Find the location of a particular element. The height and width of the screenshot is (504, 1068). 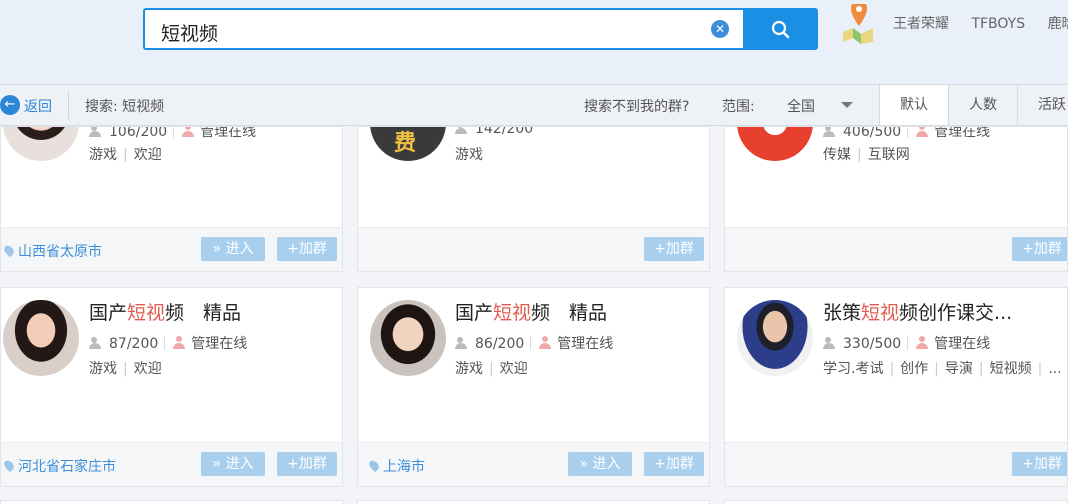

card-footer: 河北省石家庄市 » 进入 +加群 is located at coordinates (171, 464).